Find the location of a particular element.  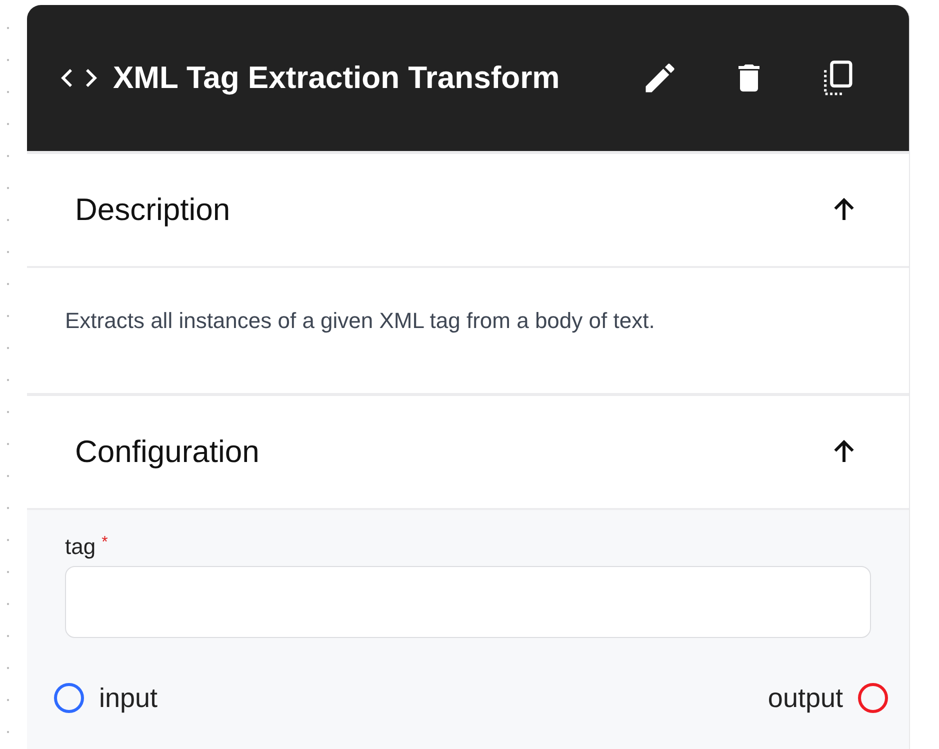

port-label: output is located at coordinates (805, 698).